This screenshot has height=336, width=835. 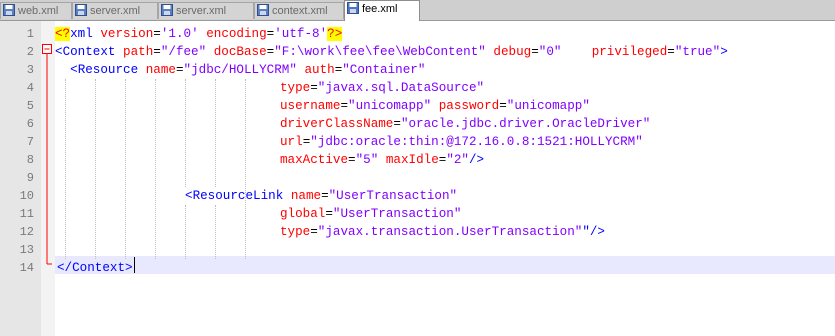 I want to click on line-number: 4, so click(x=30, y=88).